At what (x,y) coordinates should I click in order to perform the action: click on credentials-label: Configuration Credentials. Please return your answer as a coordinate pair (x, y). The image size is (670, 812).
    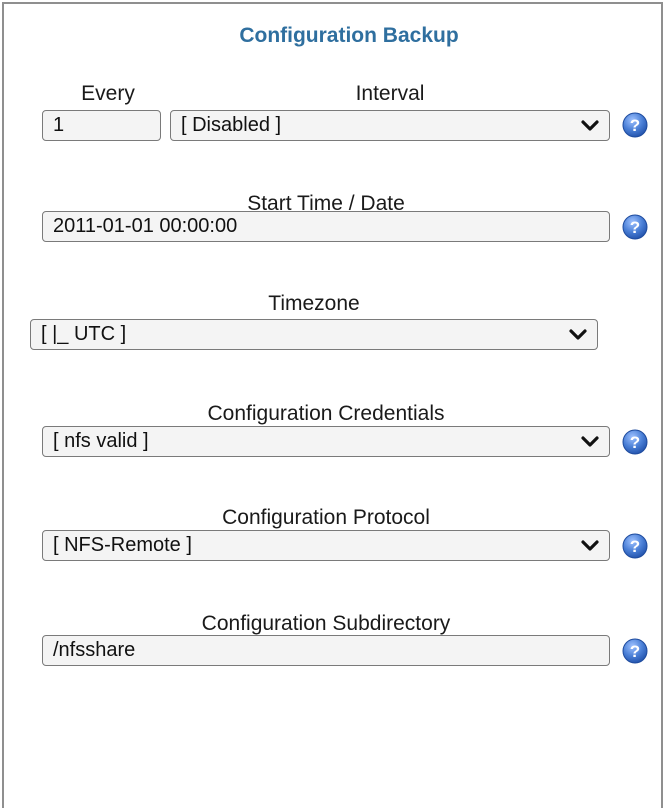
    Looking at the image, I should click on (326, 413).